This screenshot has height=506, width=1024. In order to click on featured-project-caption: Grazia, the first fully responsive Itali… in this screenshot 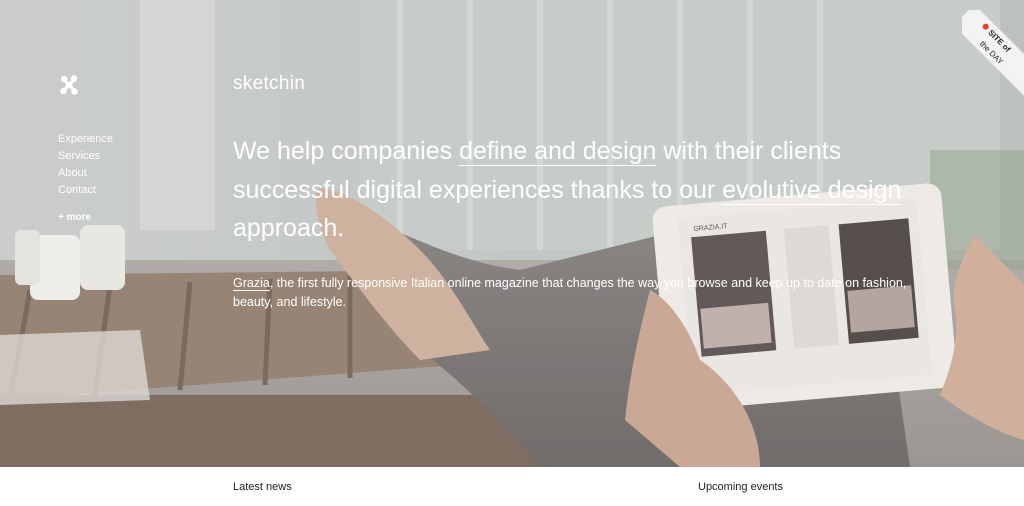, I will do `click(578, 293)`.